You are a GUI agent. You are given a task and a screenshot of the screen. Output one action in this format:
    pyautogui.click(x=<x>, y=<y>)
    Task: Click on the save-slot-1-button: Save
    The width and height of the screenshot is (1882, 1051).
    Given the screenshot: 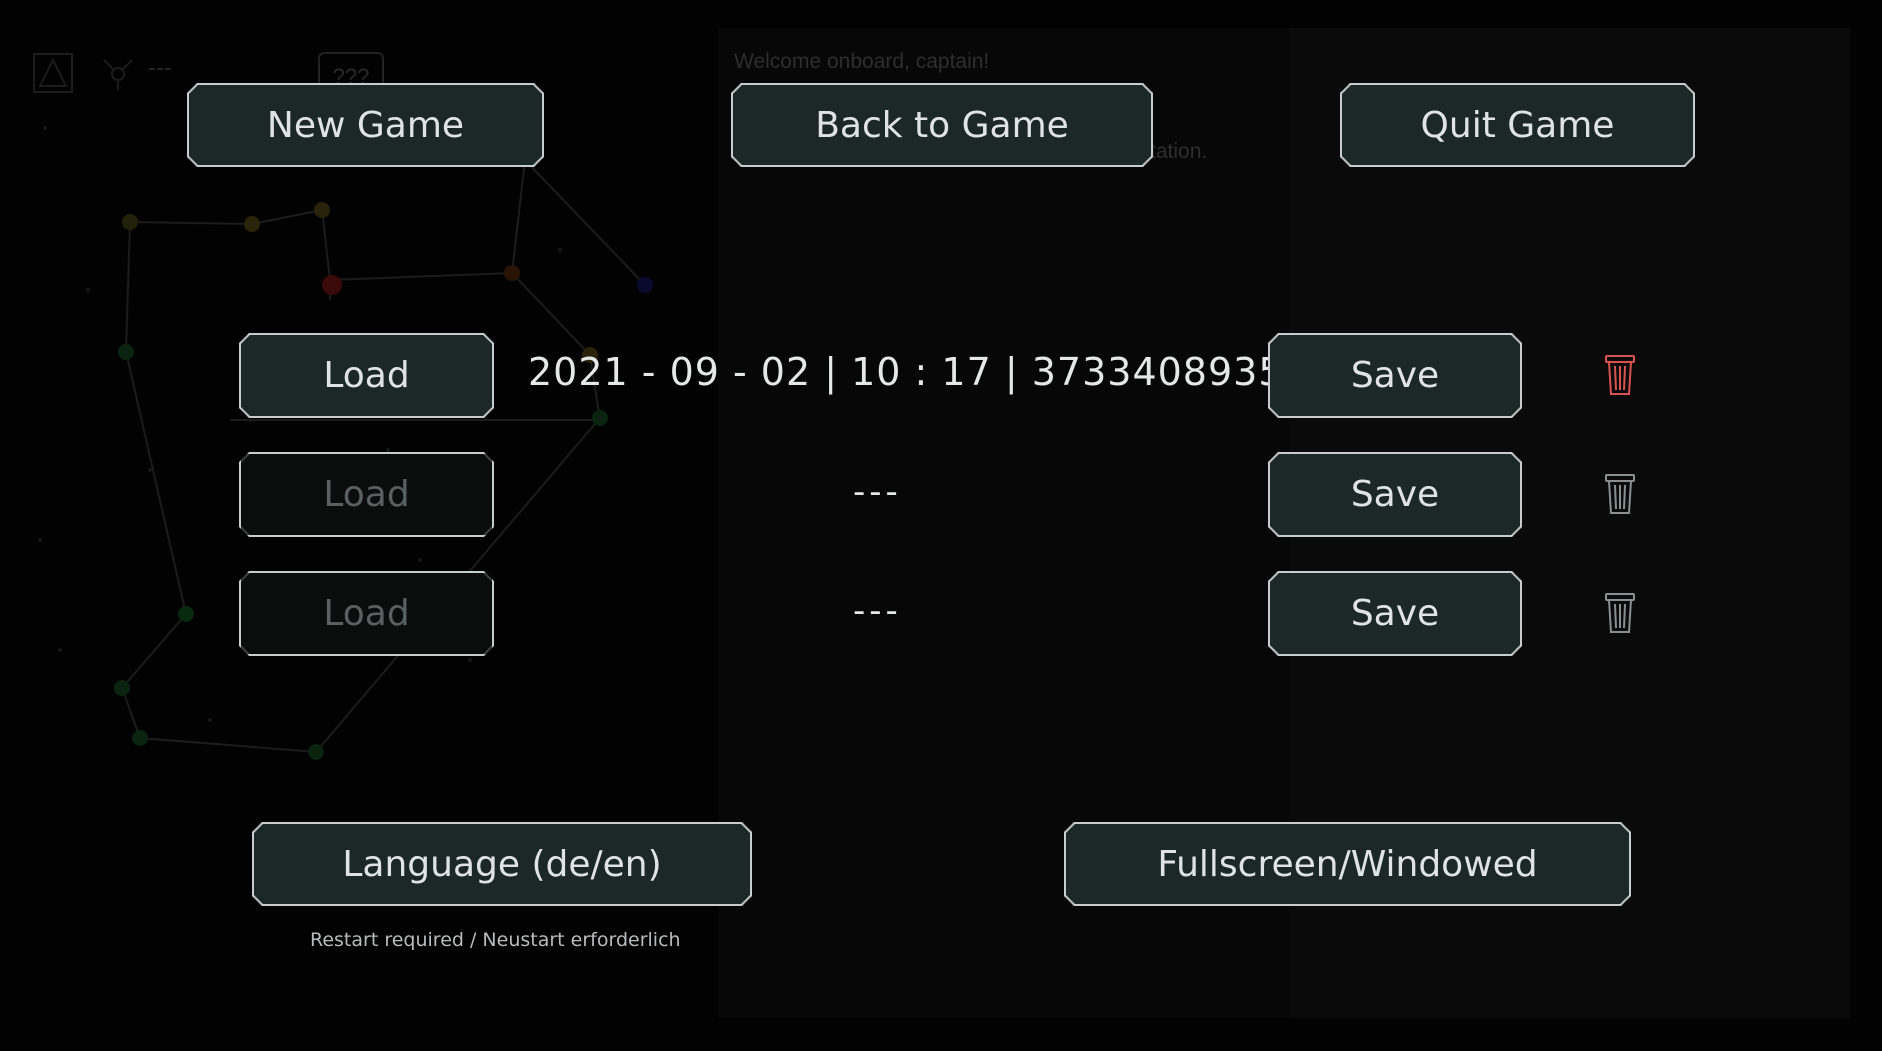 What is the action you would take?
    pyautogui.click(x=1395, y=375)
    